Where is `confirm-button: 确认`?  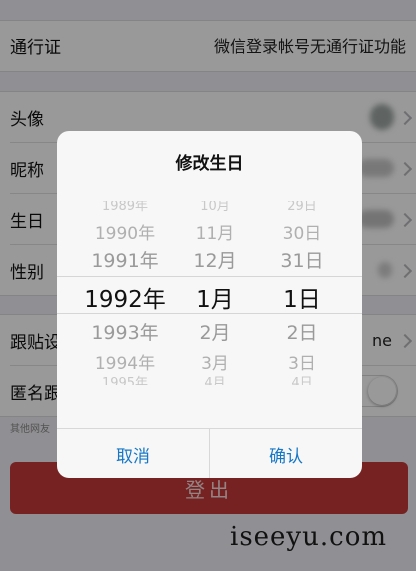 confirm-button: 确认 is located at coordinates (286, 453).